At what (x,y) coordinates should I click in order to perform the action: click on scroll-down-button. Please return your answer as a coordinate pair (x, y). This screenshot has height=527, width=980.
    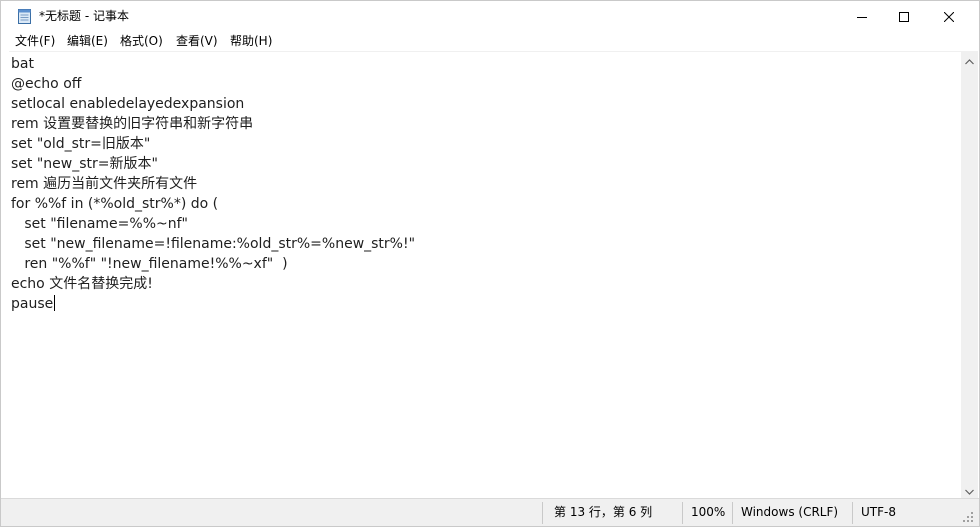
    Looking at the image, I should click on (969, 489).